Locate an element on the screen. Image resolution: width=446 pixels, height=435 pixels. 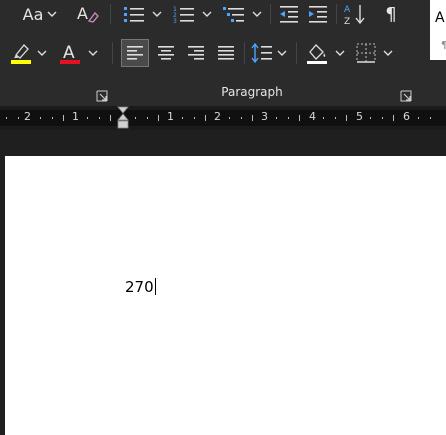
bullets-button is located at coordinates (142, 14).